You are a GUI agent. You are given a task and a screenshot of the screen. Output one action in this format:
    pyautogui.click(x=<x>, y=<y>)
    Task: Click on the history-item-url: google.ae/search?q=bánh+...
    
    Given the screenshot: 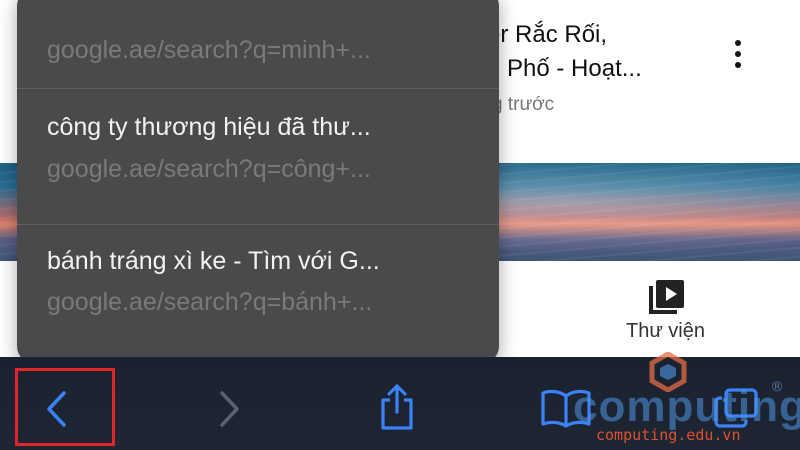 What is the action you would take?
    pyautogui.click(x=210, y=302)
    